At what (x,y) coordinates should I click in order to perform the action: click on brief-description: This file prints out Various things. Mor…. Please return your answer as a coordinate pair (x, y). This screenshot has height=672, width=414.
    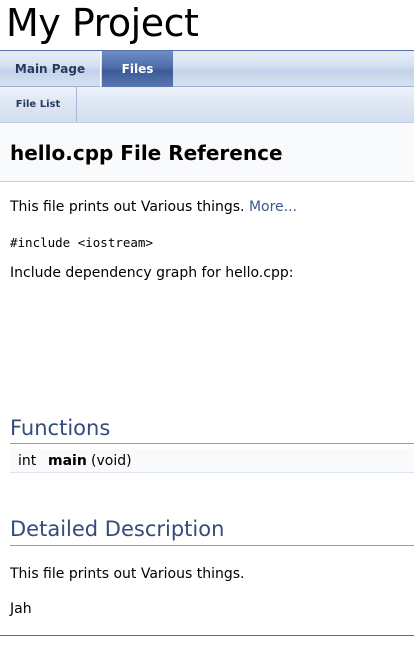
    Looking at the image, I should click on (153, 207).